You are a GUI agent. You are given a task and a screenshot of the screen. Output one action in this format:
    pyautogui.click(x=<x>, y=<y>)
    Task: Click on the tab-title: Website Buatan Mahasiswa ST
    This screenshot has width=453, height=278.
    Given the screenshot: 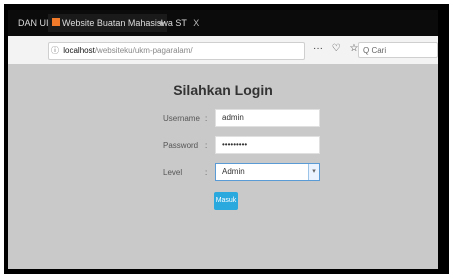 What is the action you would take?
    pyautogui.click(x=124, y=23)
    